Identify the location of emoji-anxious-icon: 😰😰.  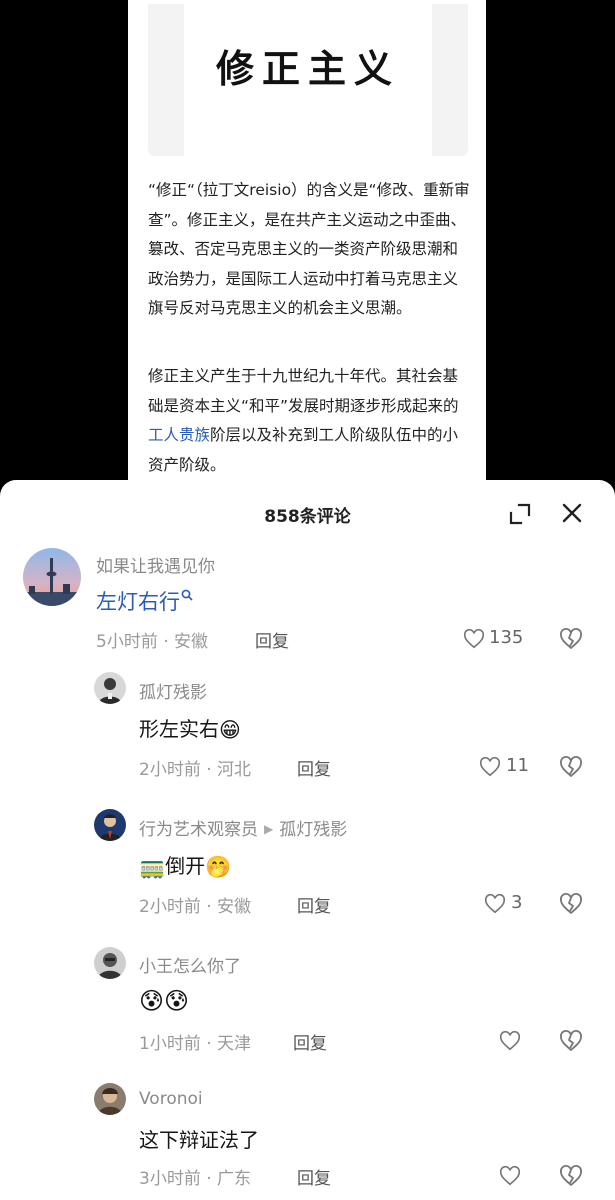
(164, 1000).